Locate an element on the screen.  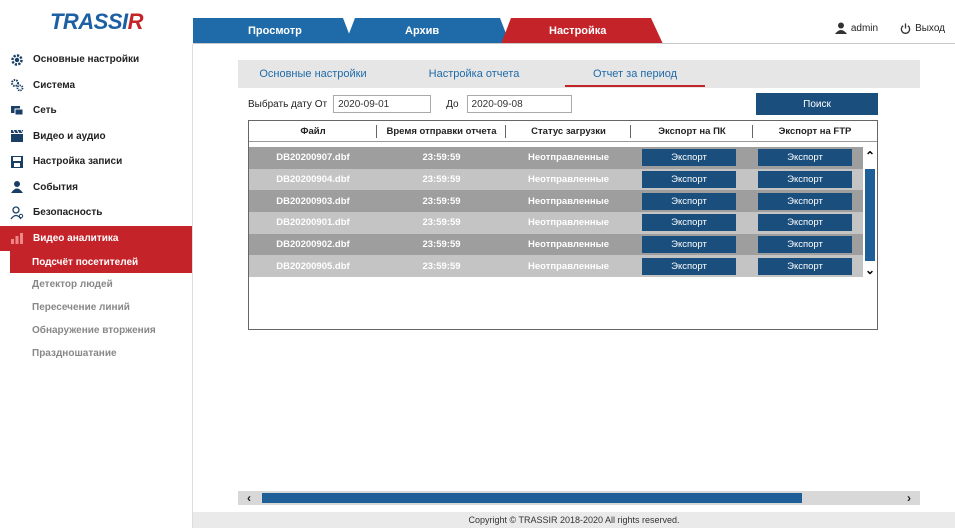
cell-wrap: DB20200901.dbf is located at coordinates (313, 223).